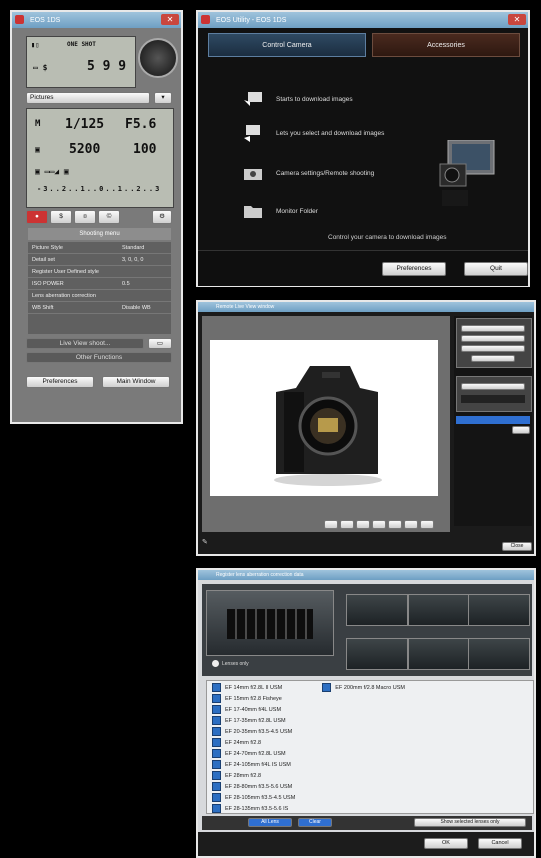 The image size is (541, 858). What do you see at coordinates (315, 822) in the screenshot?
I see `clear-button: Clear` at bounding box center [315, 822].